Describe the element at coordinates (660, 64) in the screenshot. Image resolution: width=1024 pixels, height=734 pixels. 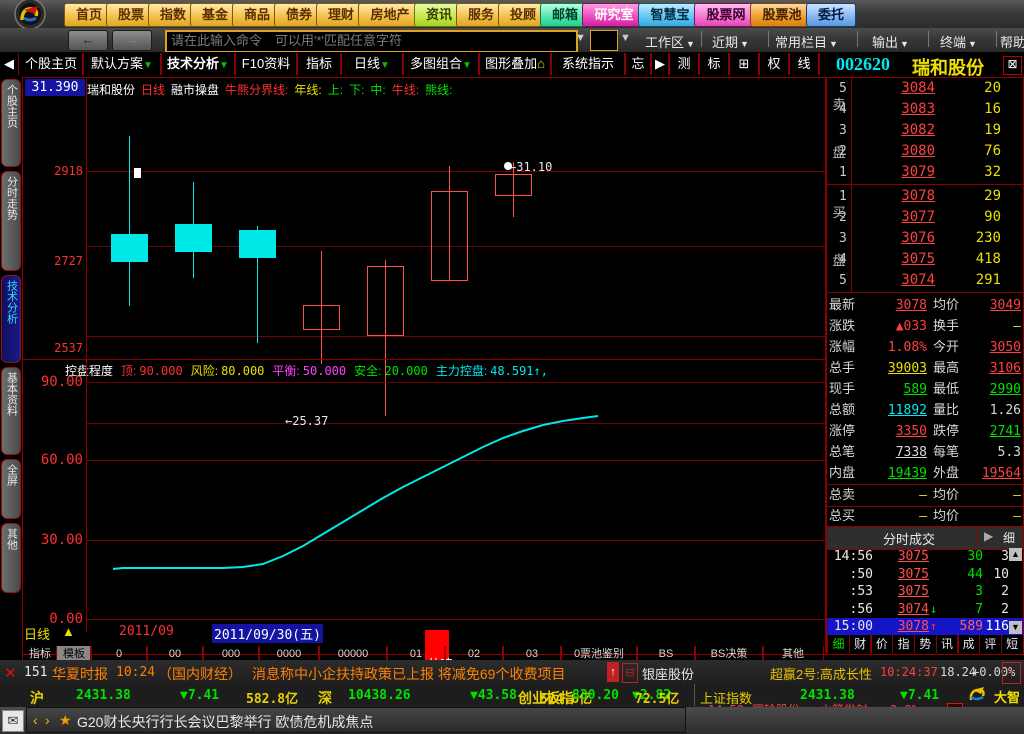
I see `toolbar-scroll-right: ▶` at that location.